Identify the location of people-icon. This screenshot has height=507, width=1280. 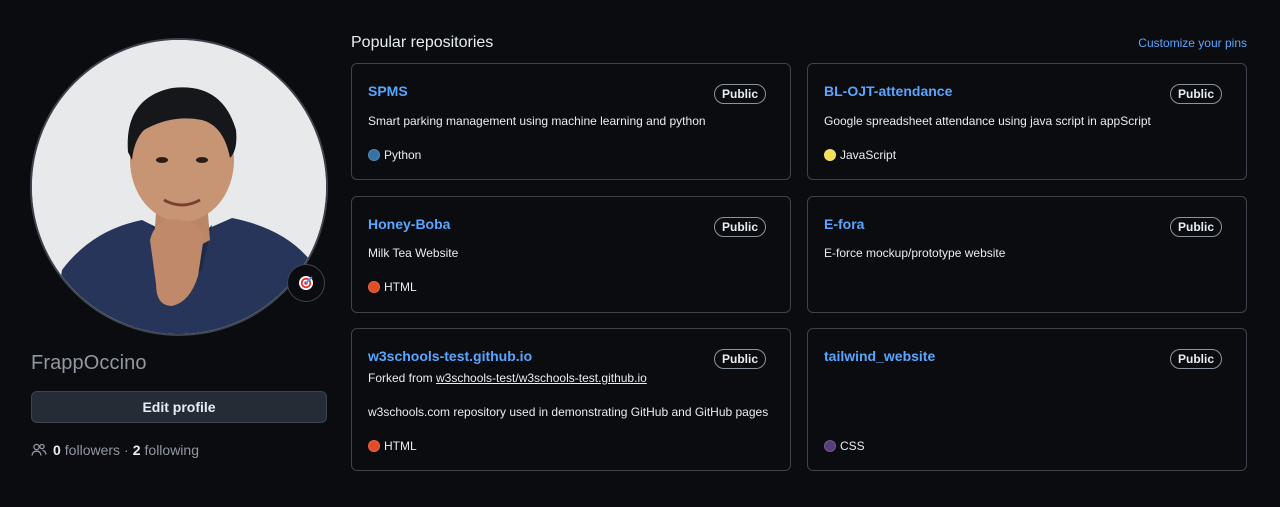
(39, 450).